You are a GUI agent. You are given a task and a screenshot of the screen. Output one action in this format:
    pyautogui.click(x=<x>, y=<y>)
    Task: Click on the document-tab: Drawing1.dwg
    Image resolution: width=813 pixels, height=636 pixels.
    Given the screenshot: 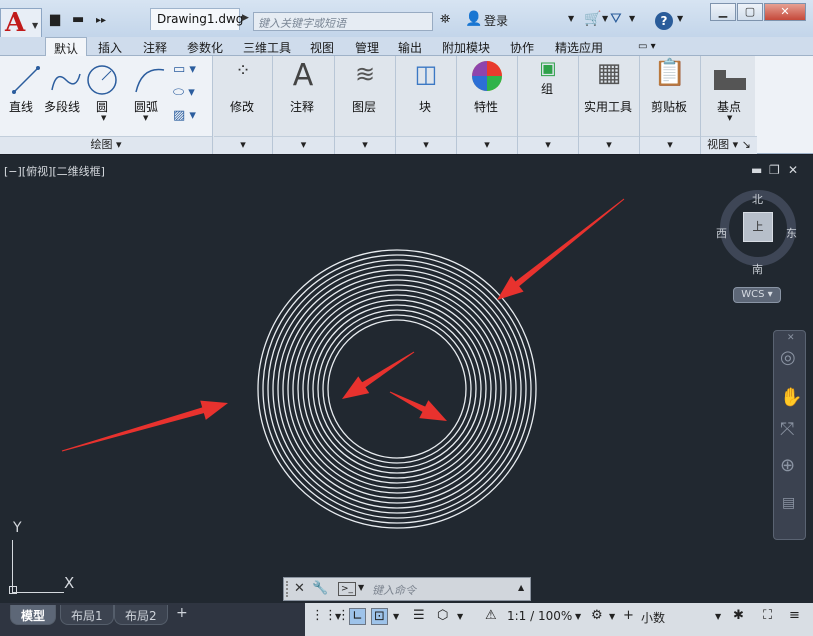 What is the action you would take?
    pyautogui.click(x=196, y=19)
    